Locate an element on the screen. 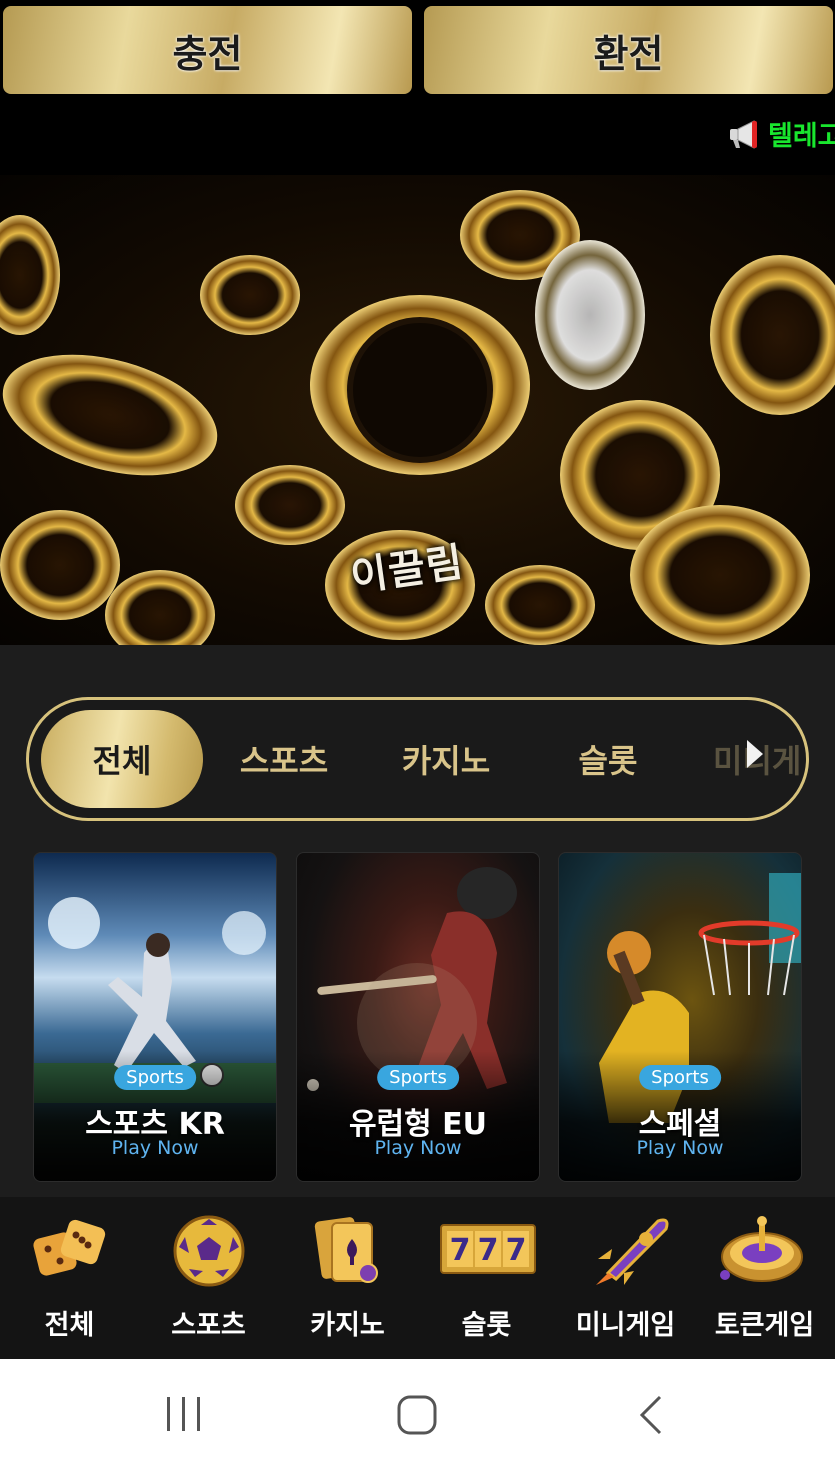 Image resolution: width=835 pixels, height=1471 pixels. game-card-special: Sports 스페셜 Play Now is located at coordinates (680, 1017).